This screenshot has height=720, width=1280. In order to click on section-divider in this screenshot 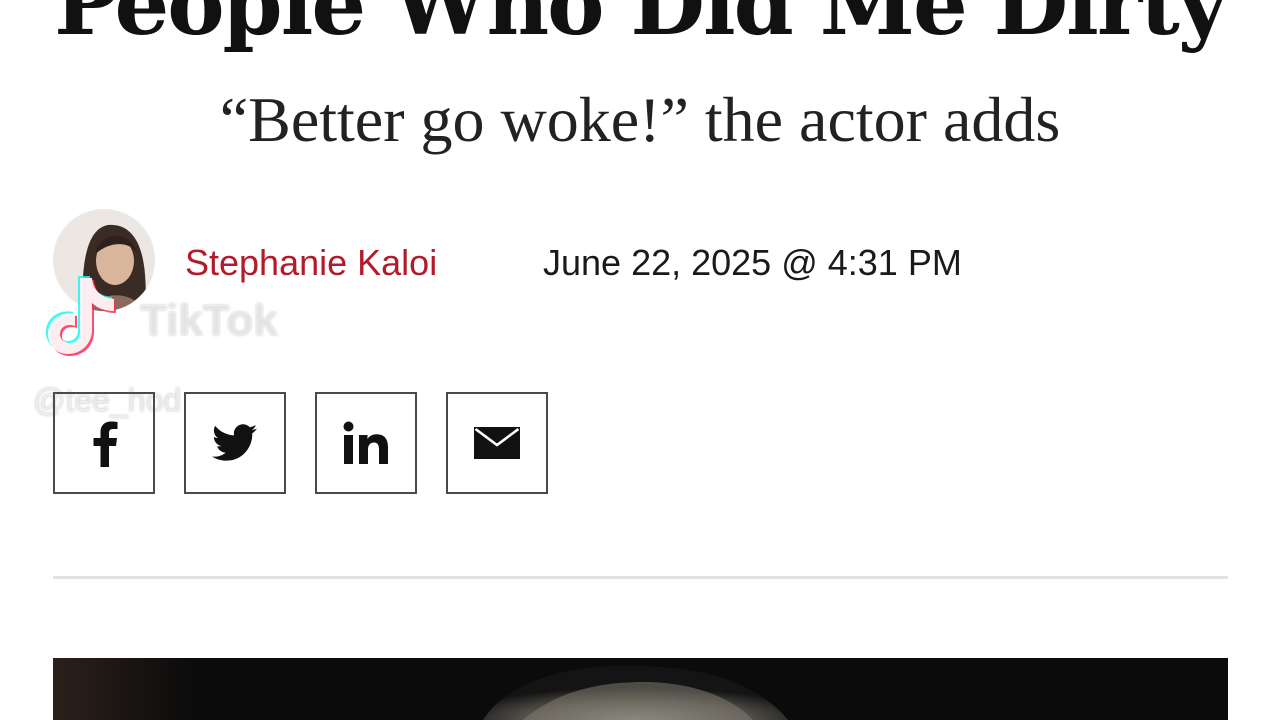, I will do `click(640, 577)`.